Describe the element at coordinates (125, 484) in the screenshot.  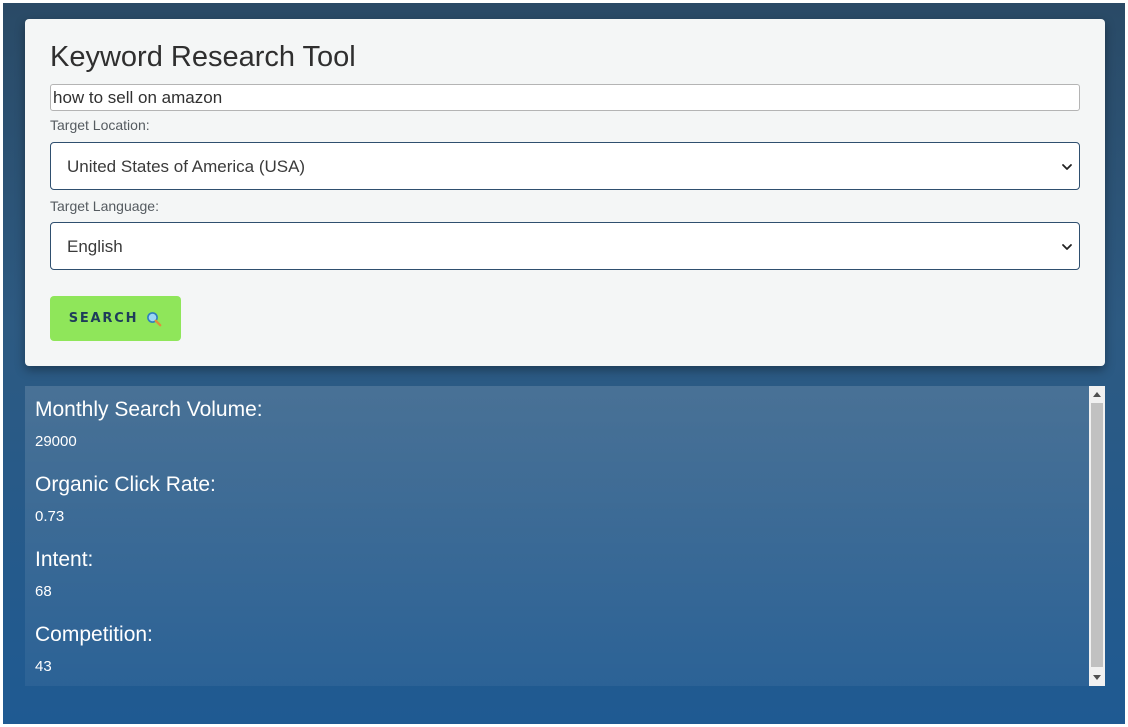
I see `organic-click-rate-label: Organic Click Rate:` at that location.